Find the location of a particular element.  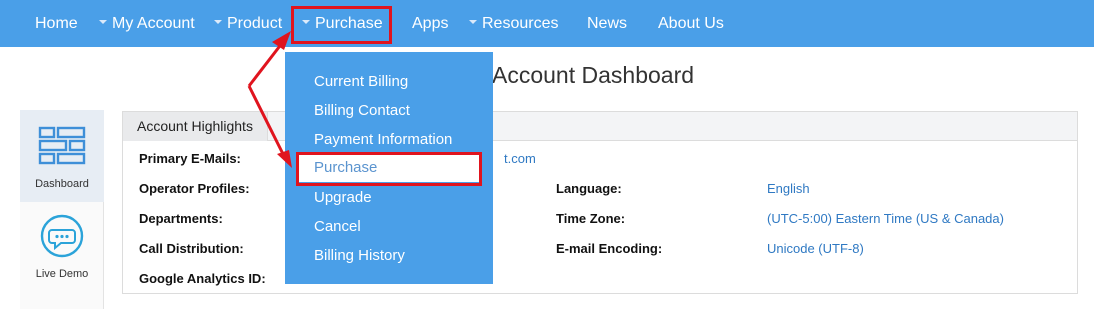

sidebar-item-dashboard: Dashboard is located at coordinates (62, 156).